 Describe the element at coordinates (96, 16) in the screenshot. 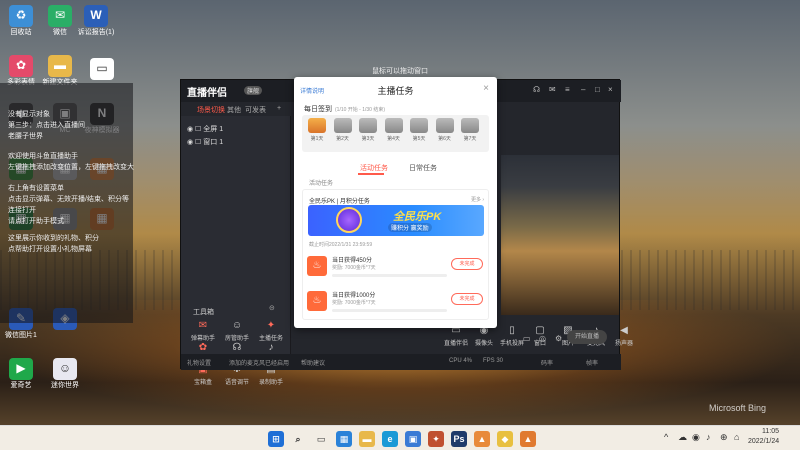

I see `app-icon: W` at that location.